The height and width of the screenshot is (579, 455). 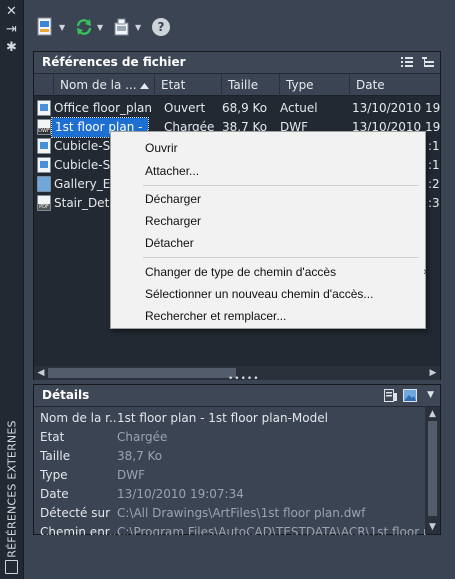 What do you see at coordinates (234, 27) in the screenshot?
I see `toolbar: ▼ ▼ ▼ ?` at bounding box center [234, 27].